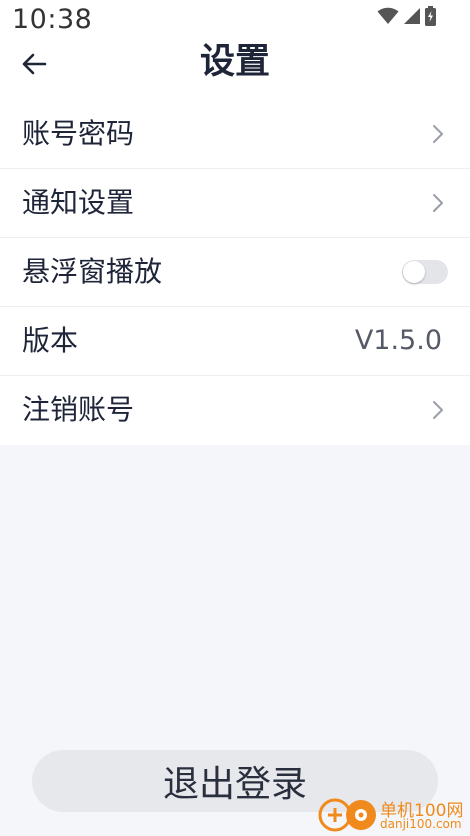 Image resolution: width=470 pixels, height=836 pixels. What do you see at coordinates (50, 340) in the screenshot?
I see `row-label: 版本` at bounding box center [50, 340].